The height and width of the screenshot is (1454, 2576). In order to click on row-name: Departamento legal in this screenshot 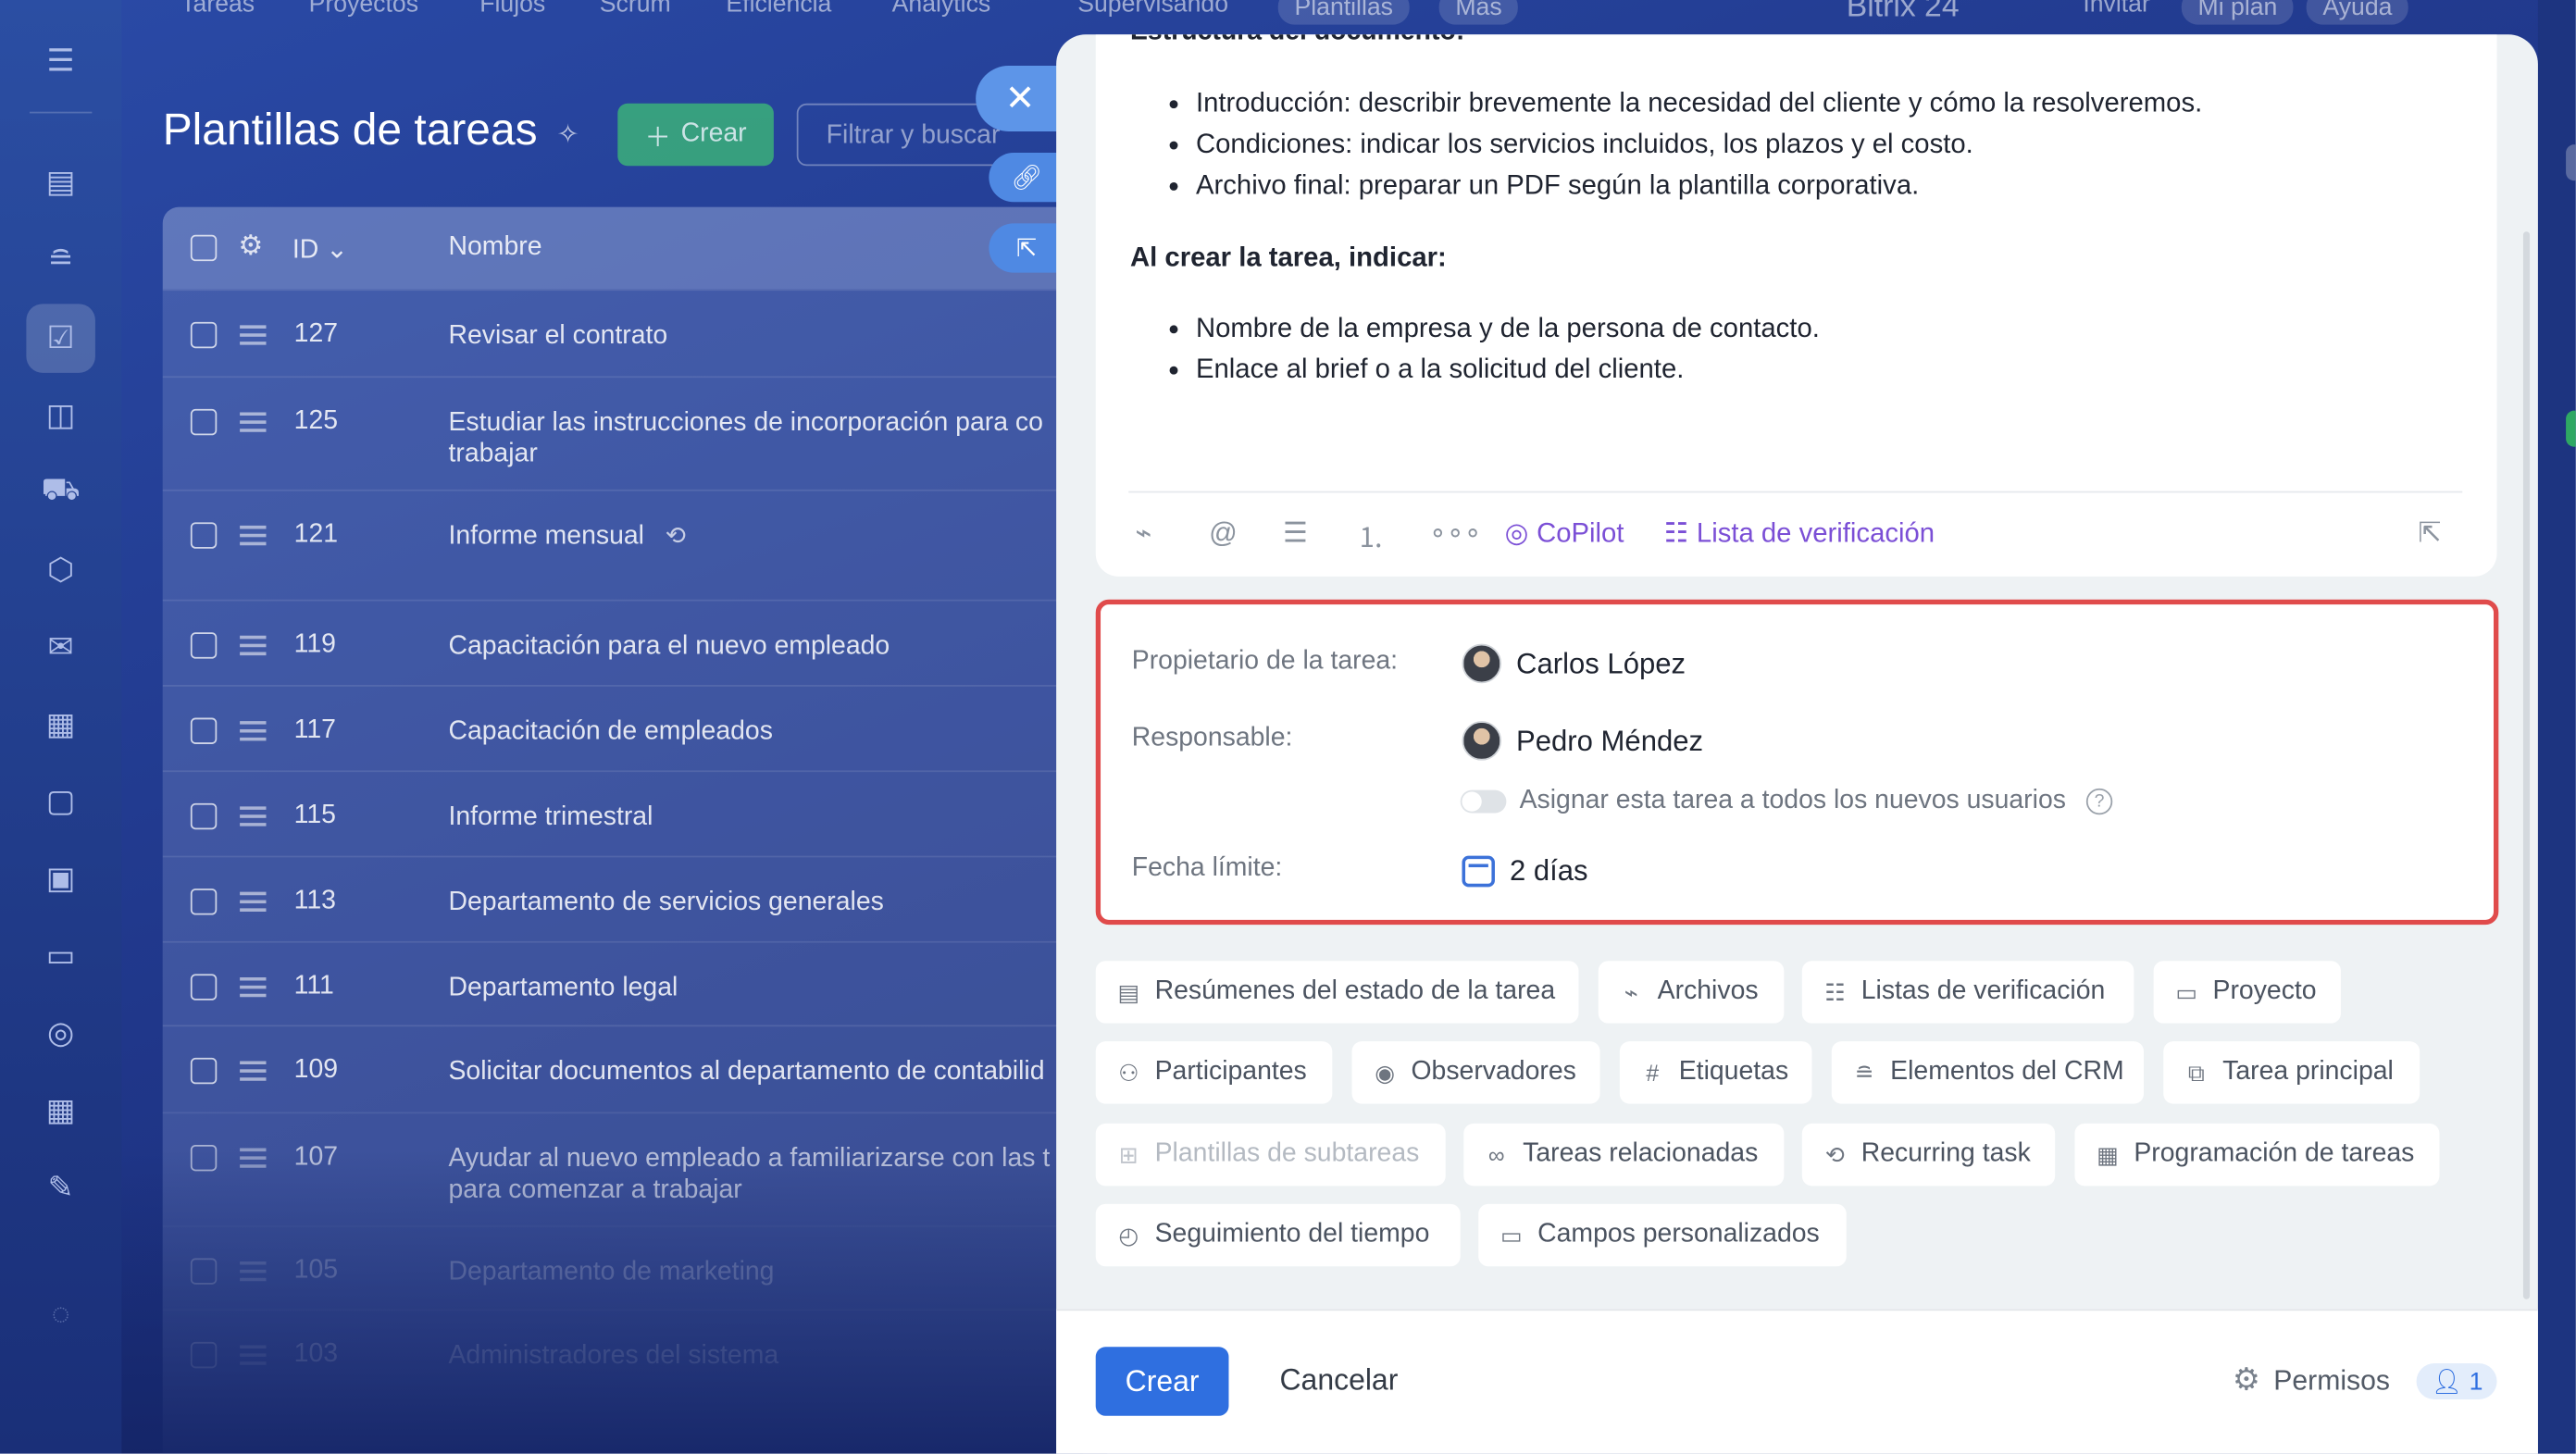, I will do `click(753, 989)`.